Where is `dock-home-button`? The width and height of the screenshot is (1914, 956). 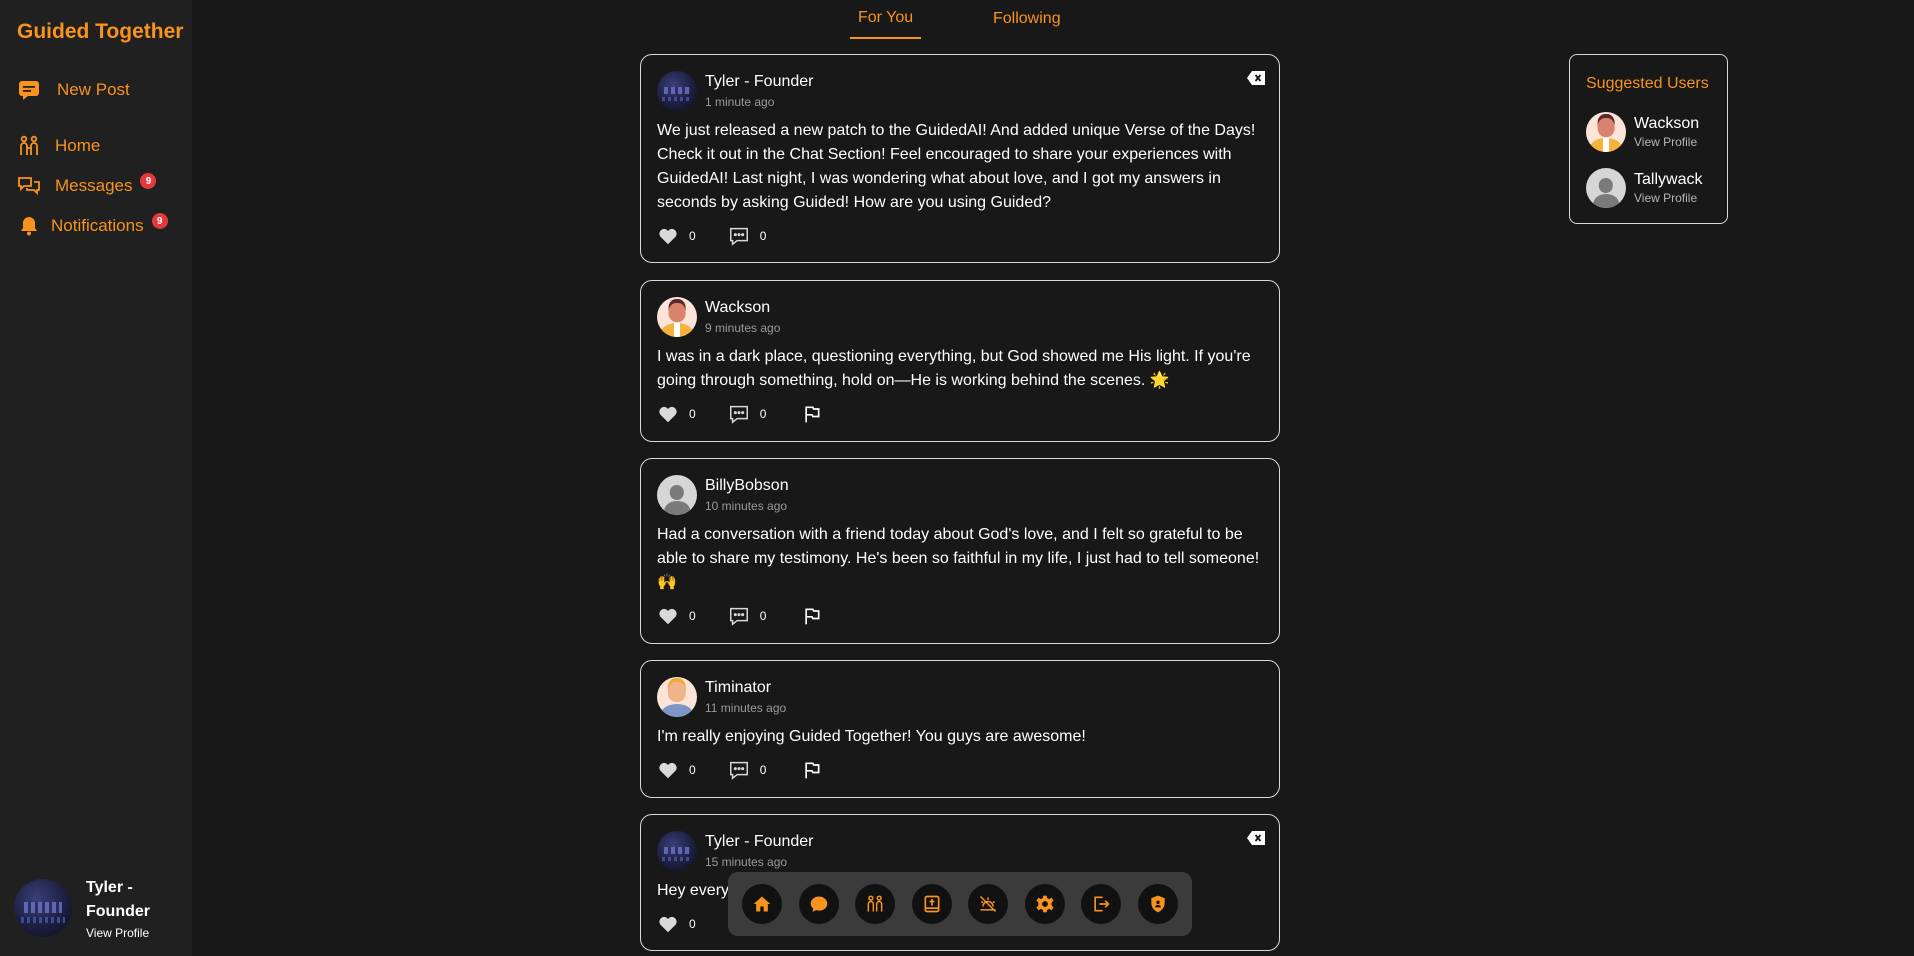
dock-home-button is located at coordinates (762, 904).